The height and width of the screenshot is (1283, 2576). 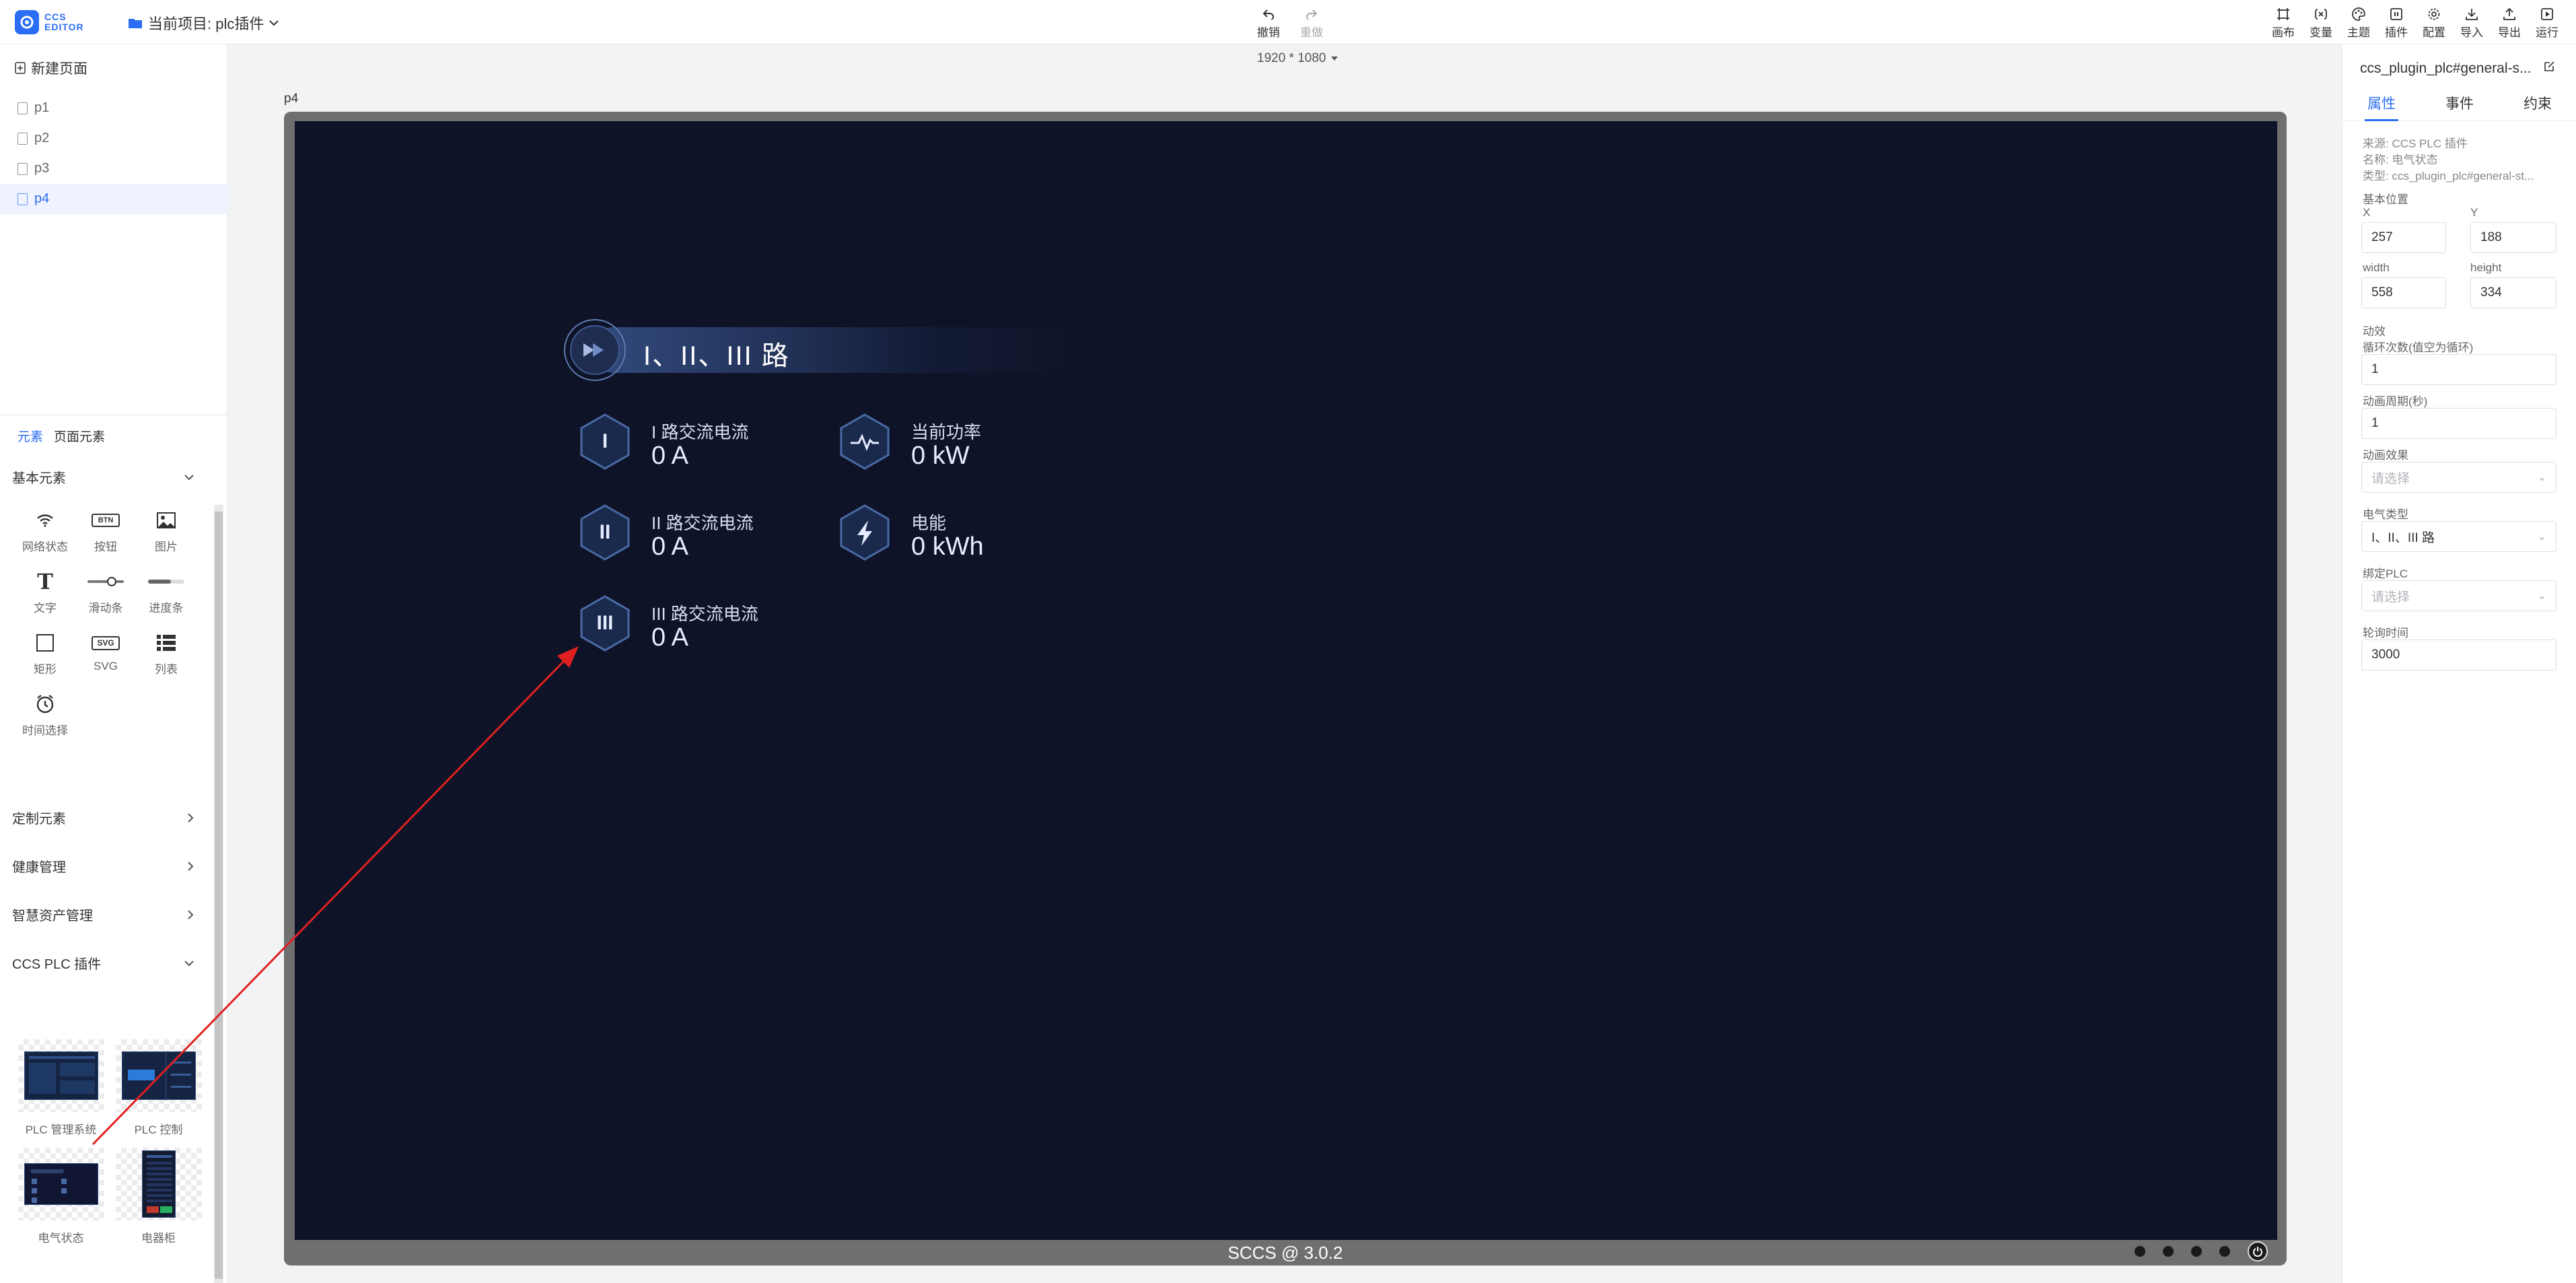 What do you see at coordinates (55, 16) in the screenshot?
I see `logo-text-top: CCS` at bounding box center [55, 16].